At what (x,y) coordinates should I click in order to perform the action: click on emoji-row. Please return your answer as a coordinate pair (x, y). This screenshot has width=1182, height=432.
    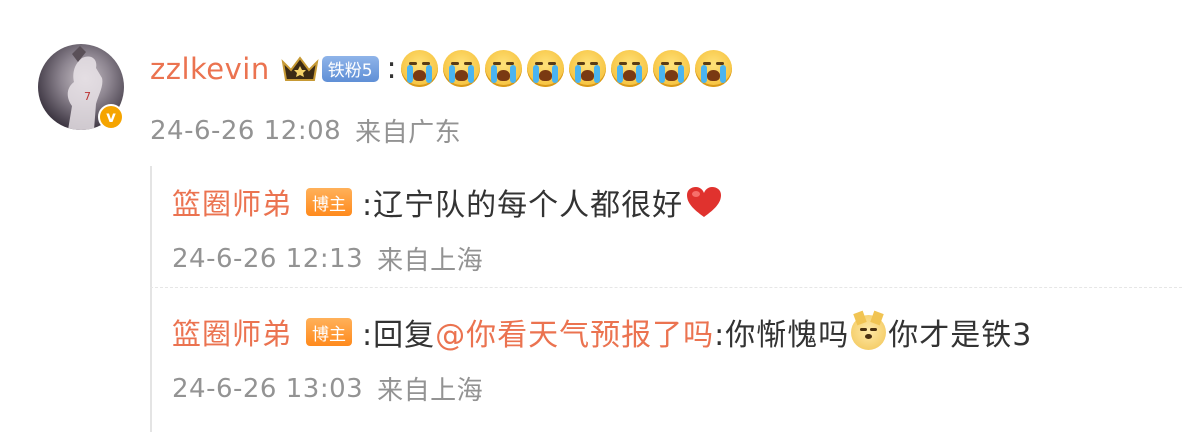
    Looking at the image, I should click on (566, 68).